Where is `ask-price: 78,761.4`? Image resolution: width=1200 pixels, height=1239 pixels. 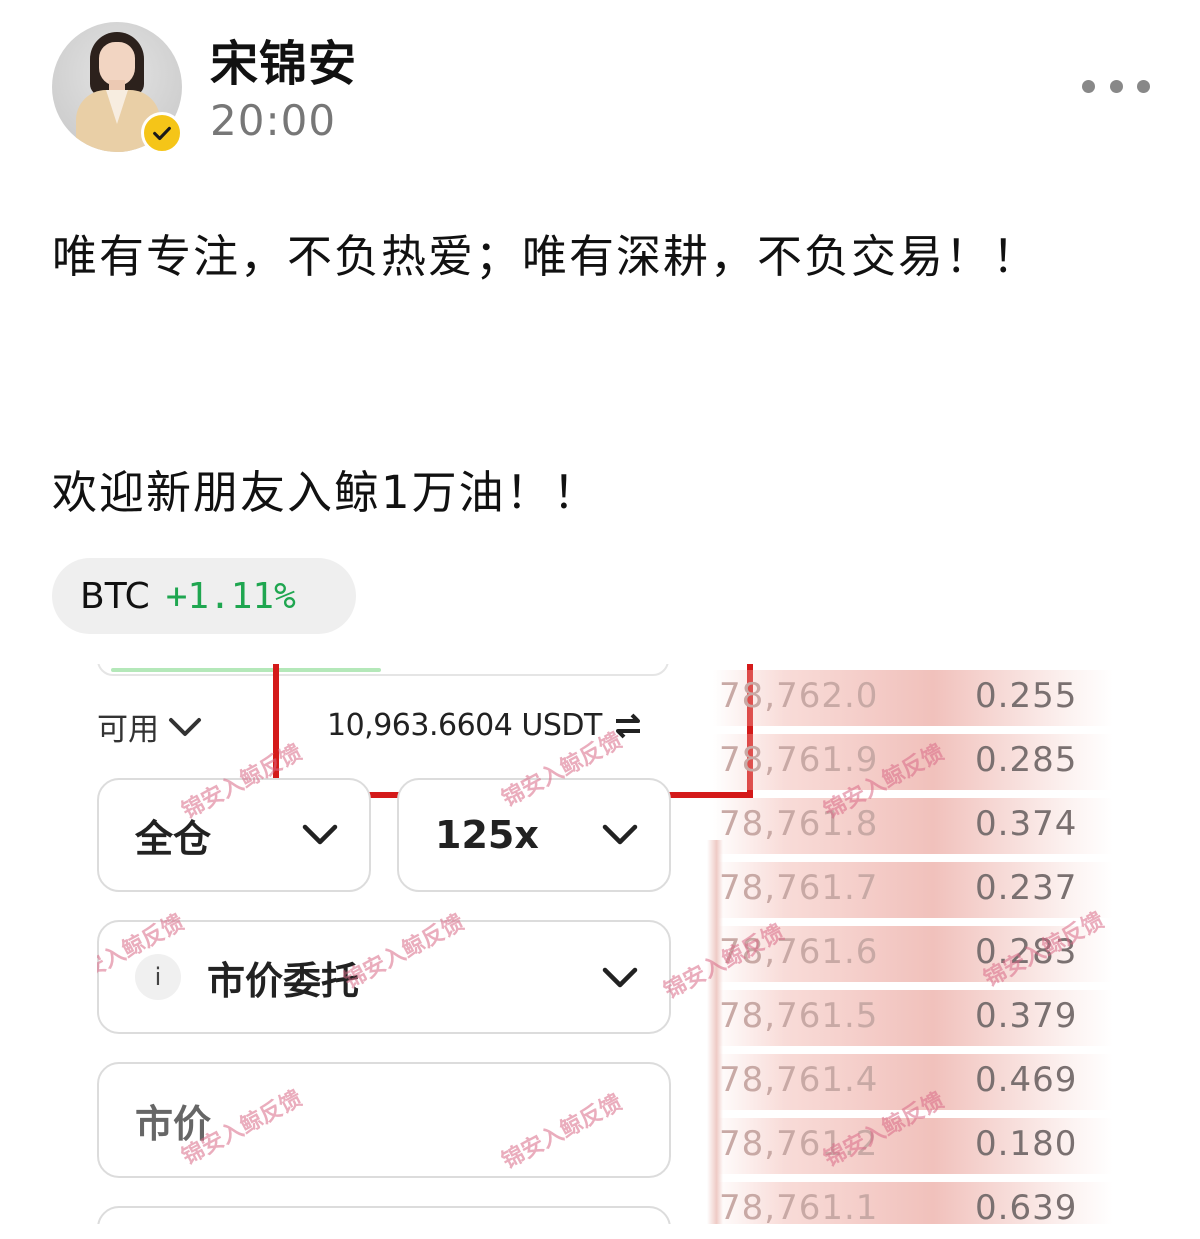 ask-price: 78,761.4 is located at coordinates (799, 1080).